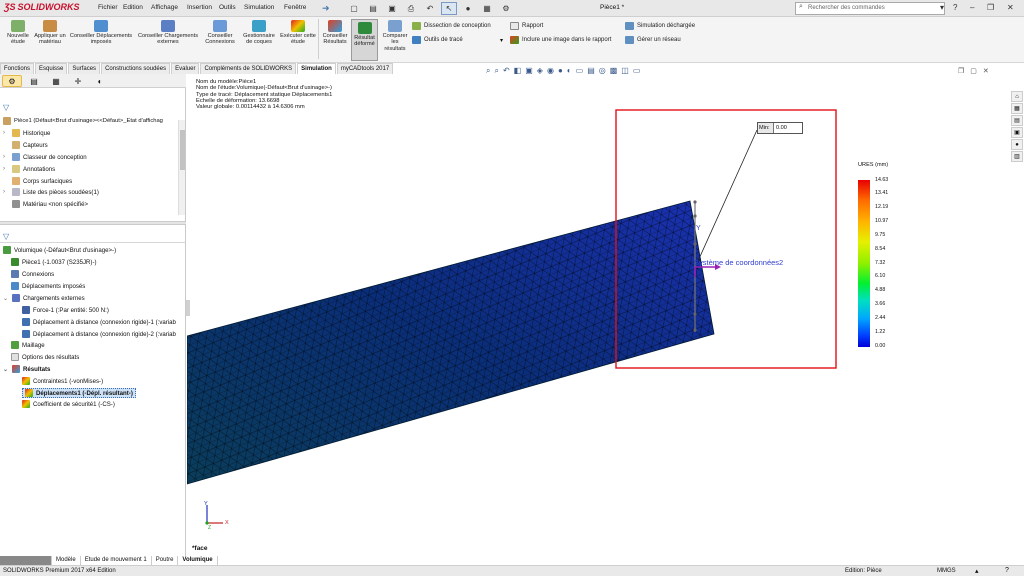  What do you see at coordinates (56, 81) in the screenshot?
I see `configuration-manager-icon: ▦` at bounding box center [56, 81].